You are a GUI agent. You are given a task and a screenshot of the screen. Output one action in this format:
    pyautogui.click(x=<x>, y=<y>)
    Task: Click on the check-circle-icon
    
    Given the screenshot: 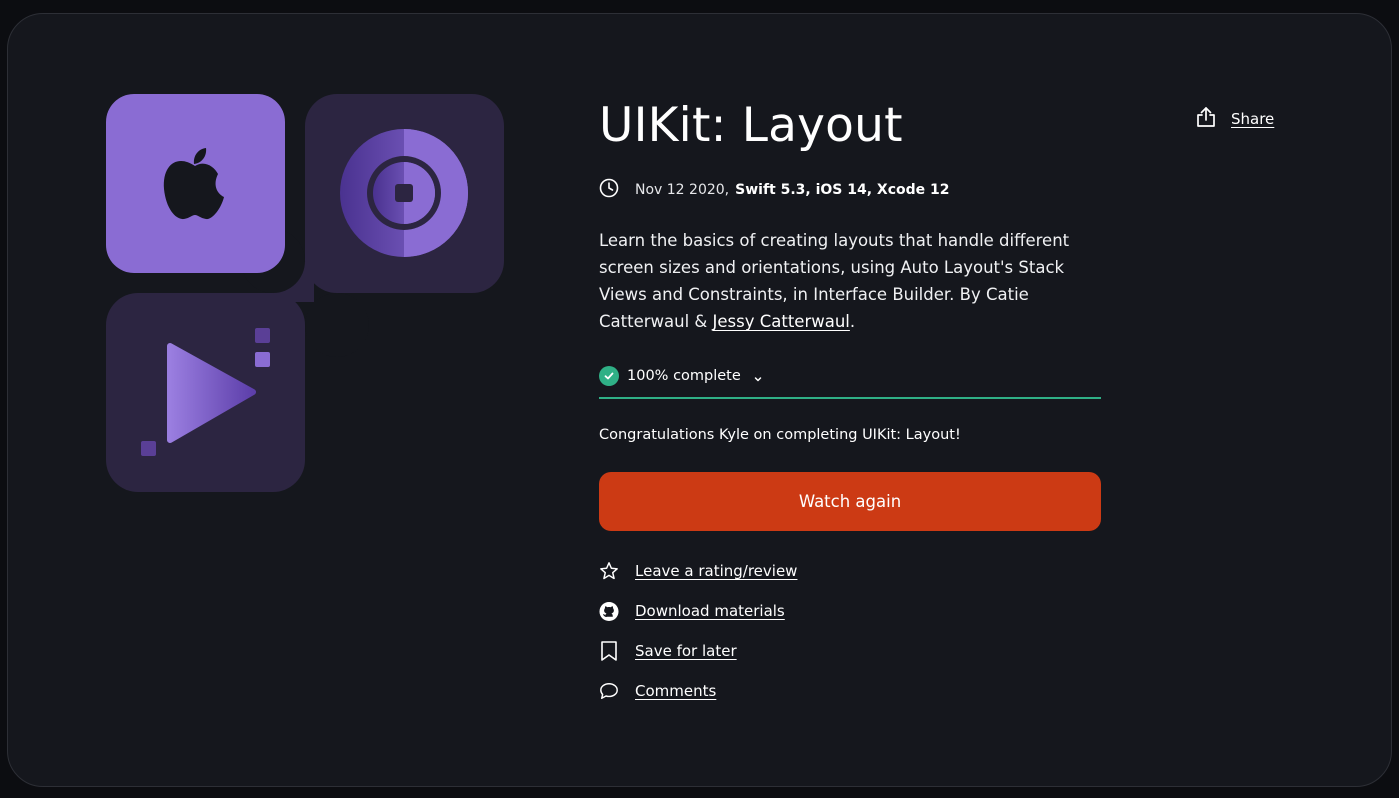 What is the action you would take?
    pyautogui.click(x=609, y=376)
    